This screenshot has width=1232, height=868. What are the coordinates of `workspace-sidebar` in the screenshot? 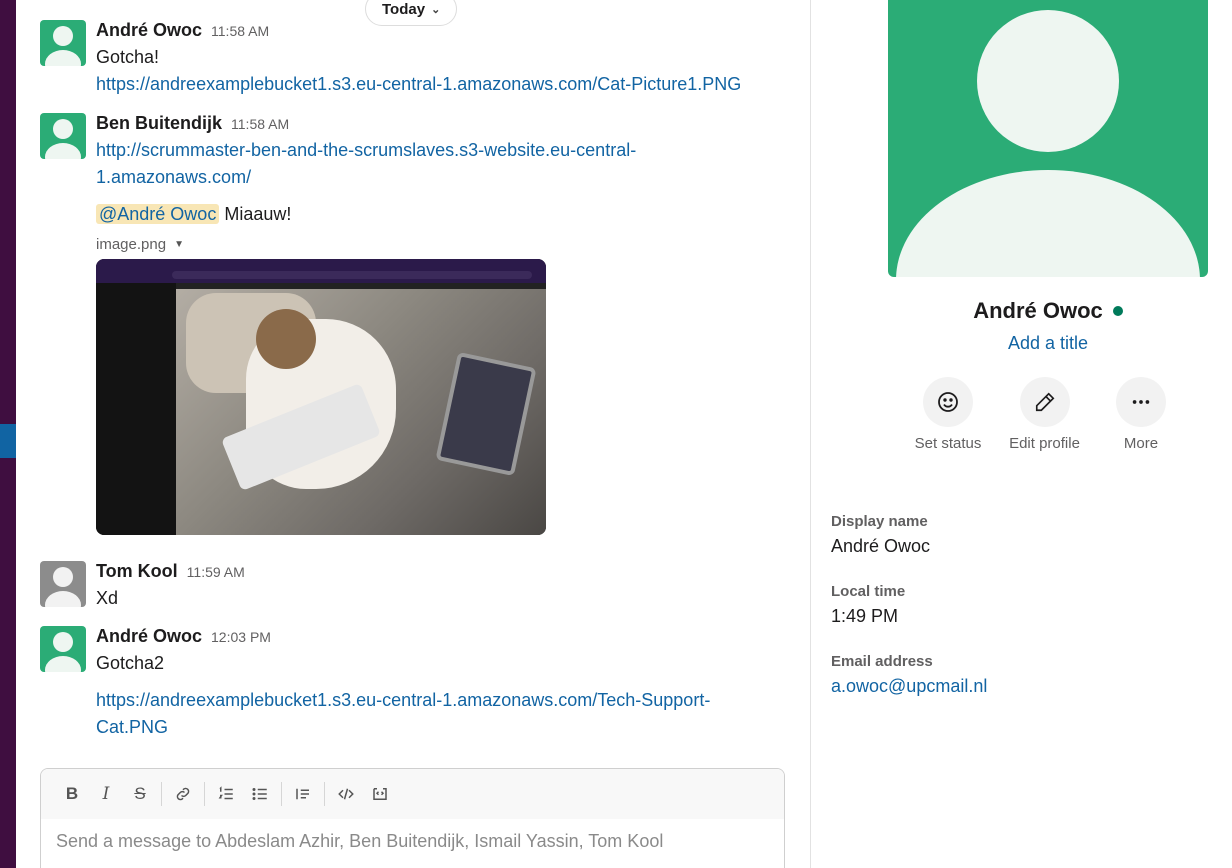 It's located at (8, 434).